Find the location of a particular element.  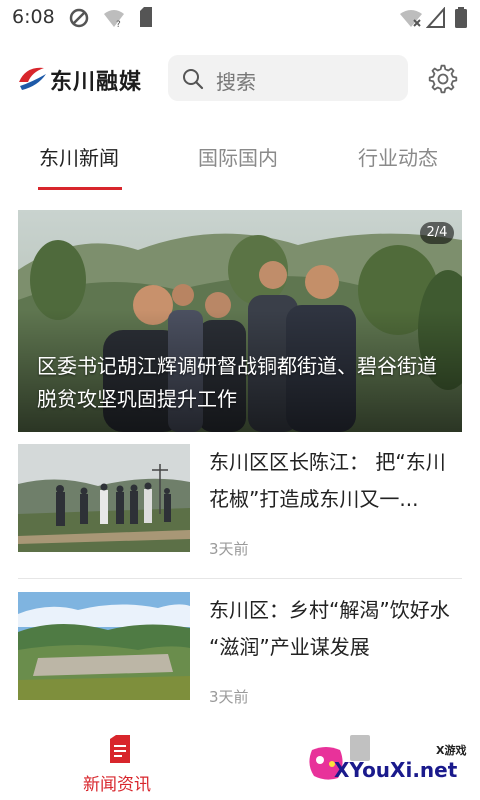

search-placeholder: 搜索 is located at coordinates (236, 82).